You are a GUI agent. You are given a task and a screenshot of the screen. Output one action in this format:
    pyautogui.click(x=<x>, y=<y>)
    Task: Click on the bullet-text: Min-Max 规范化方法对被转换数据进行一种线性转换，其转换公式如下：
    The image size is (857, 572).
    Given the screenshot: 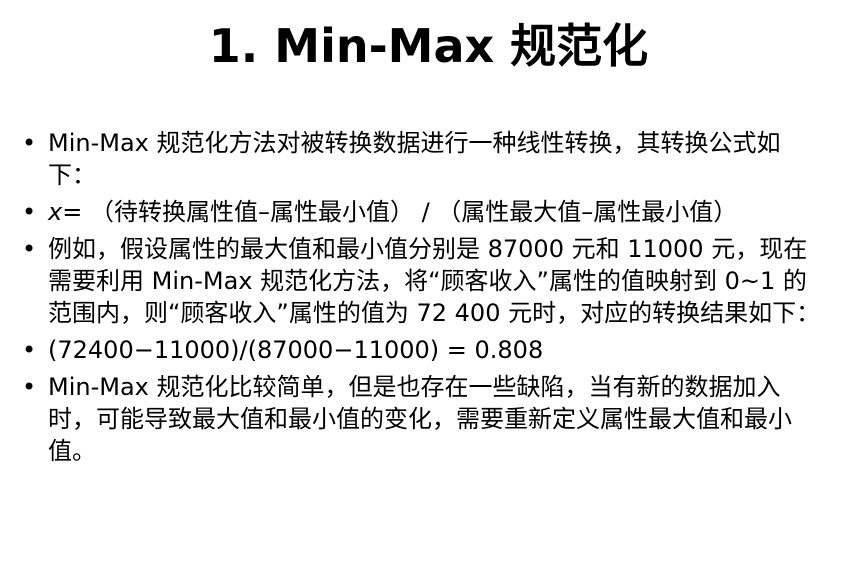 What is the action you would take?
    pyautogui.click(x=414, y=159)
    